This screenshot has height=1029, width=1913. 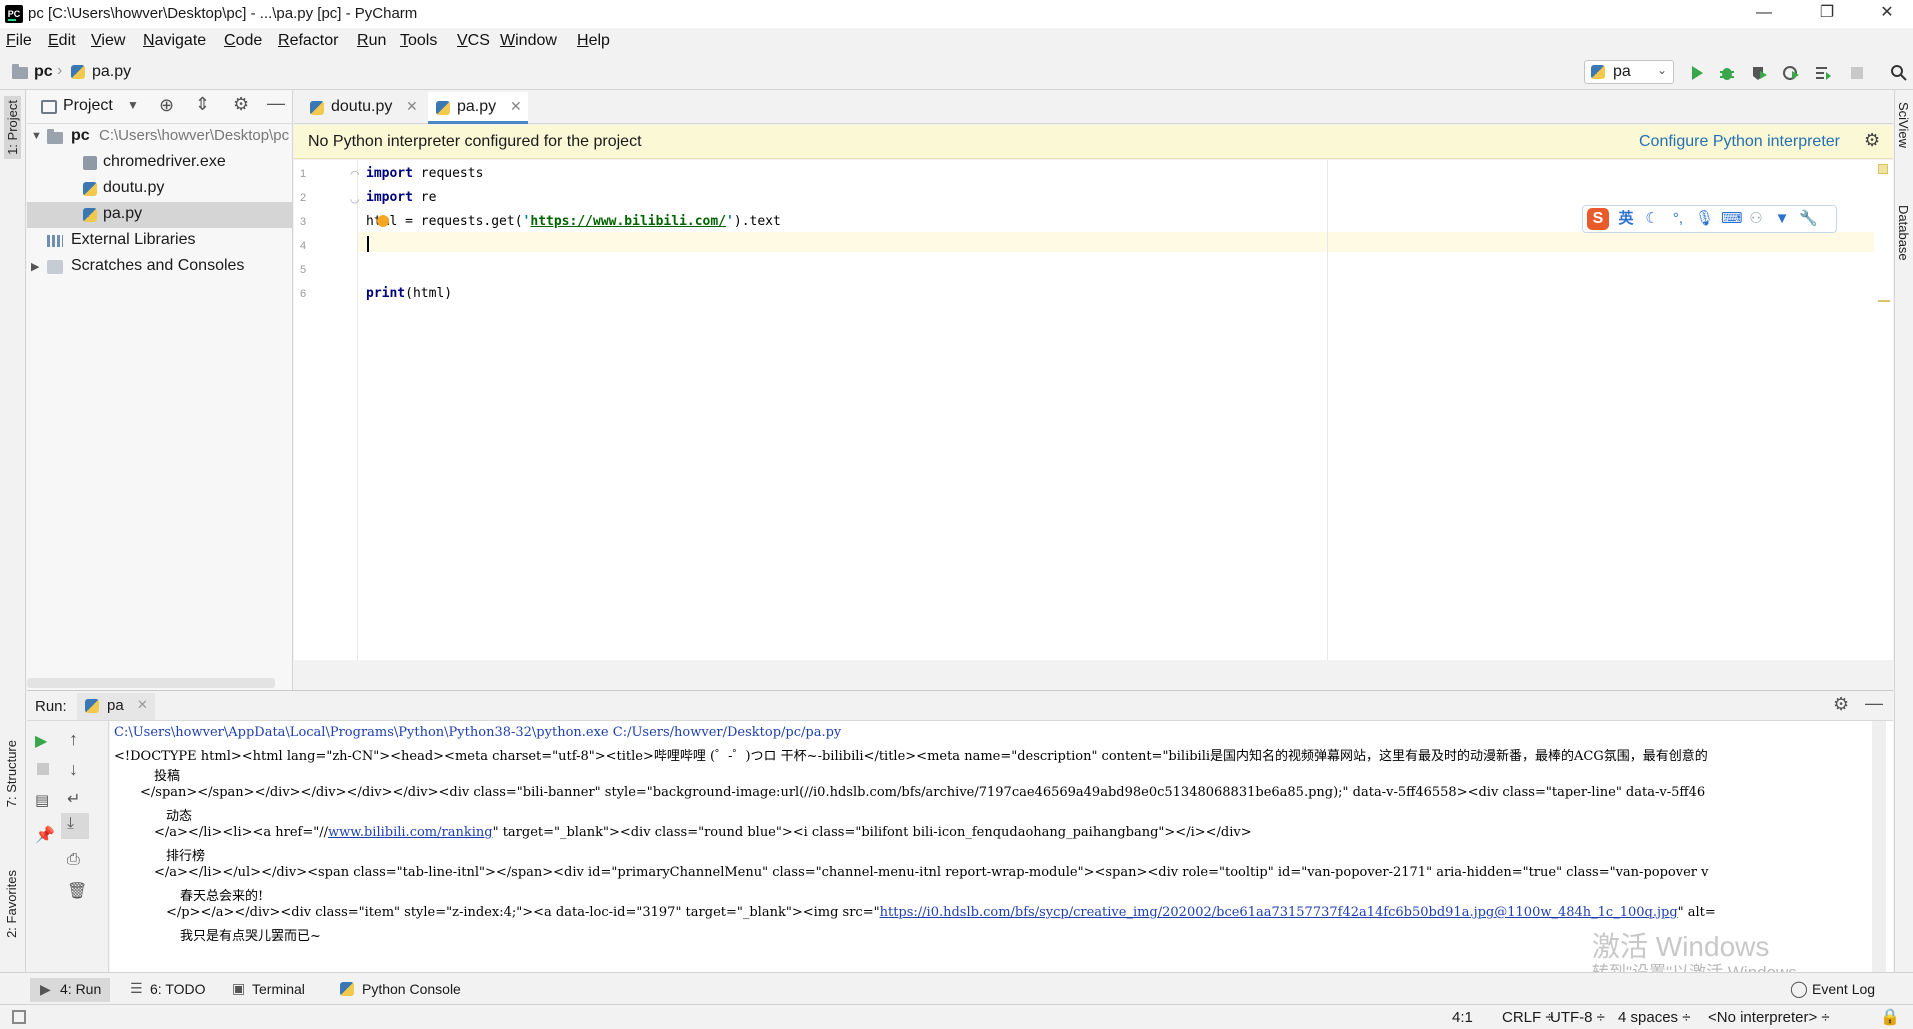 What do you see at coordinates (73, 860) in the screenshot?
I see `print-icon: ⎙` at bounding box center [73, 860].